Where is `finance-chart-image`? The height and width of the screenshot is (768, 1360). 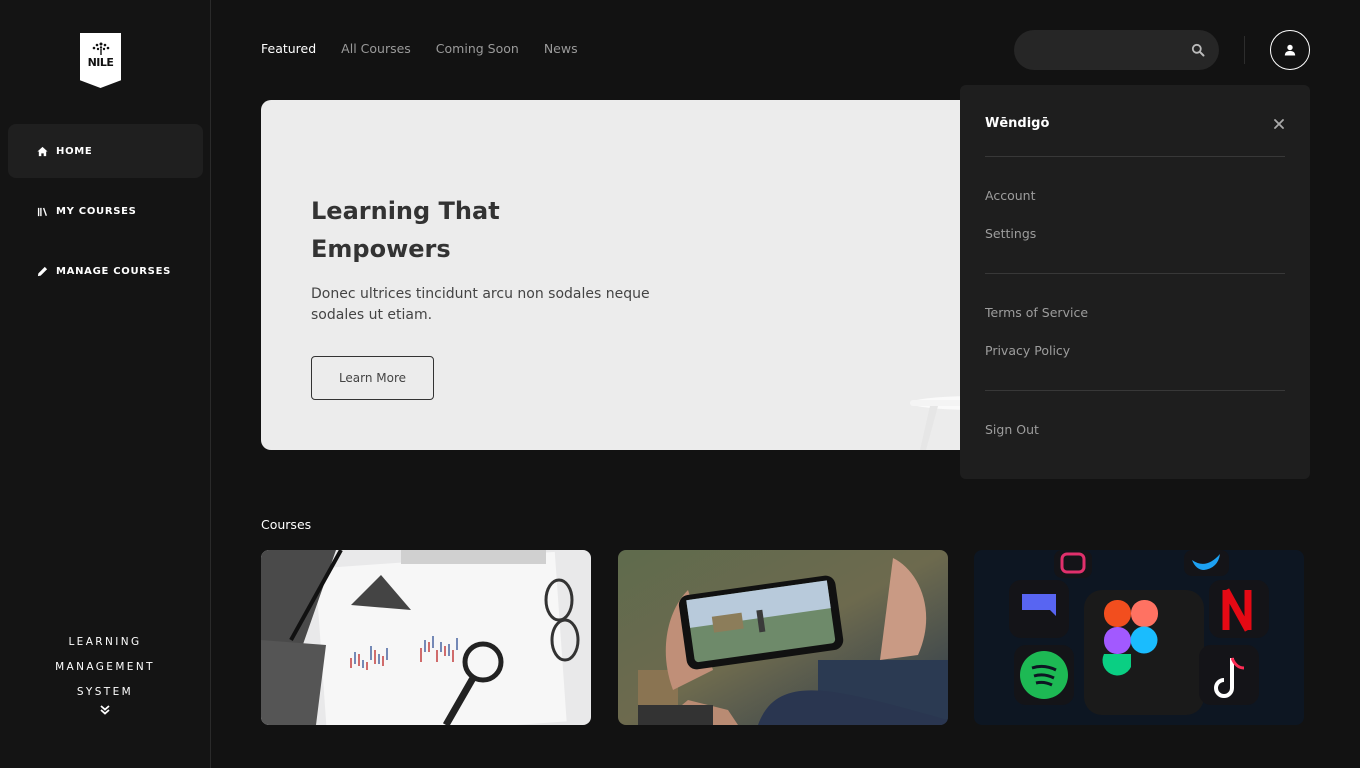 finance-chart-image is located at coordinates (426, 637).